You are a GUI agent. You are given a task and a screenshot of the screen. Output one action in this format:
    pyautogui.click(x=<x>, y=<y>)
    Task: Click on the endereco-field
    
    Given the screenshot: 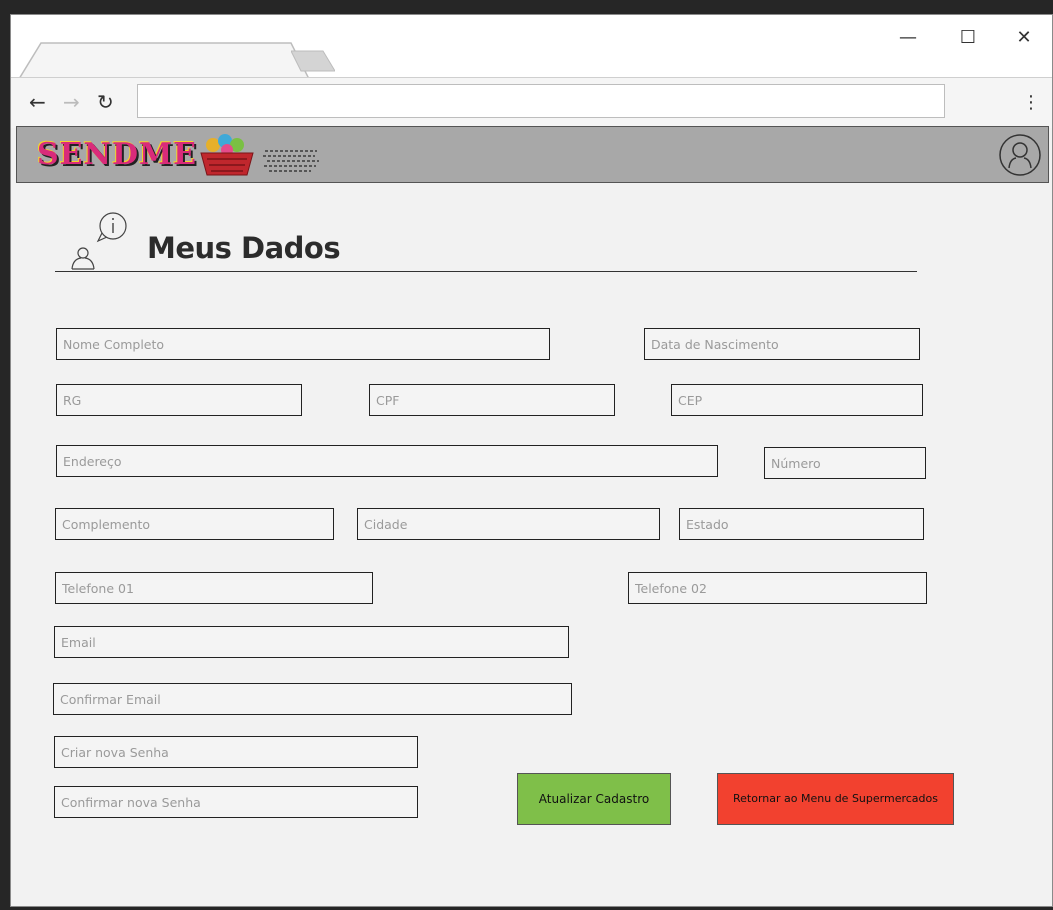 What is the action you would take?
    pyautogui.click(x=387, y=461)
    